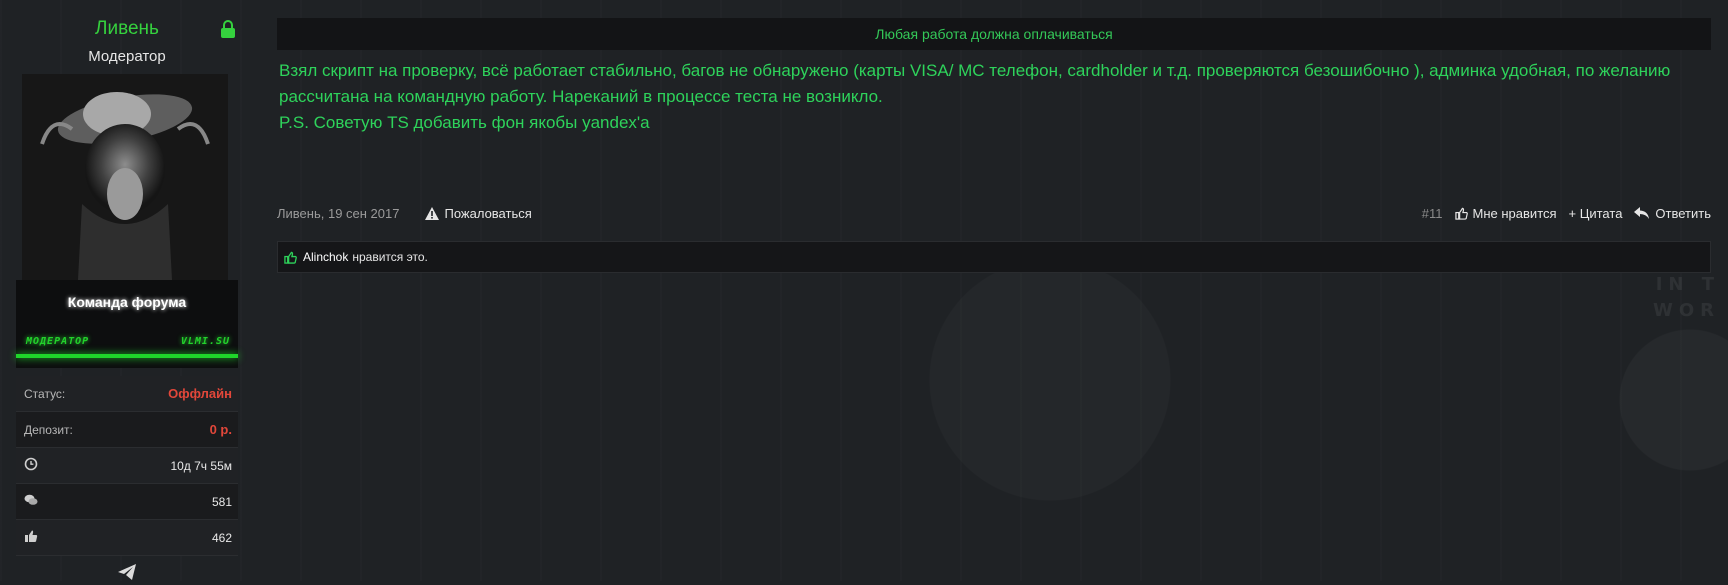  What do you see at coordinates (1686, 297) in the screenshot?
I see `background-watermark-text: IN T WOR` at bounding box center [1686, 297].